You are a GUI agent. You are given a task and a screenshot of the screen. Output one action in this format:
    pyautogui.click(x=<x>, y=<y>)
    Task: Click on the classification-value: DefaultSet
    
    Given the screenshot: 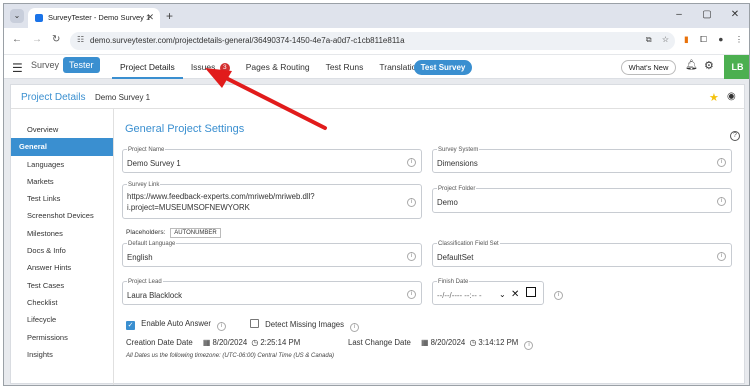 What is the action you would take?
    pyautogui.click(x=455, y=257)
    